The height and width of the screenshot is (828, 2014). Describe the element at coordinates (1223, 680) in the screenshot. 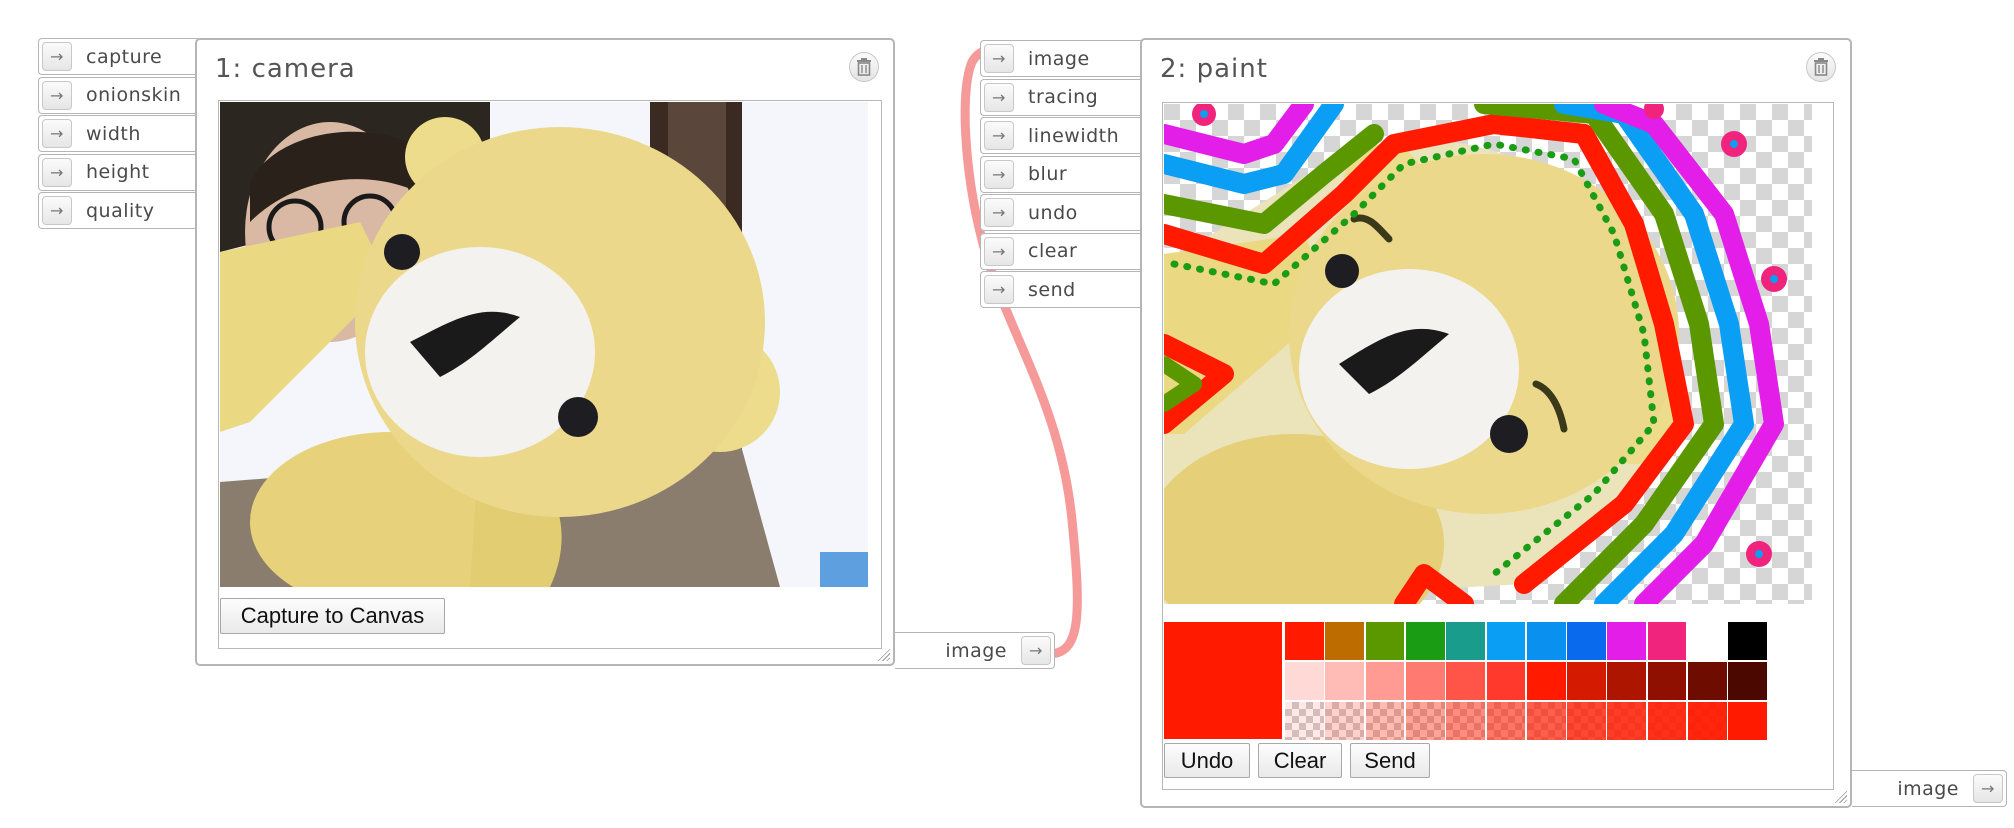

I see `current-color-swatch` at that location.